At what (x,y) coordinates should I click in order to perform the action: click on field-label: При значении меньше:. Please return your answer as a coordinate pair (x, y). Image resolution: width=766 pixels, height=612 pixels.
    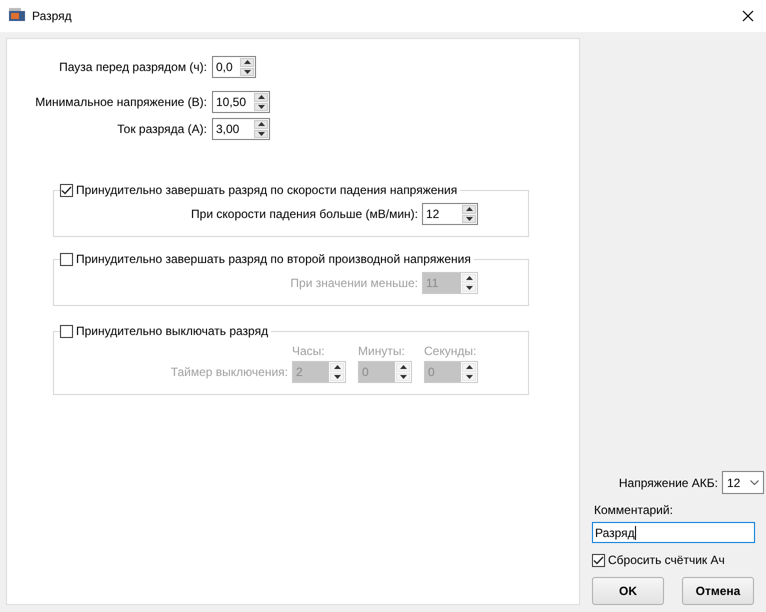
    Looking at the image, I should click on (354, 283).